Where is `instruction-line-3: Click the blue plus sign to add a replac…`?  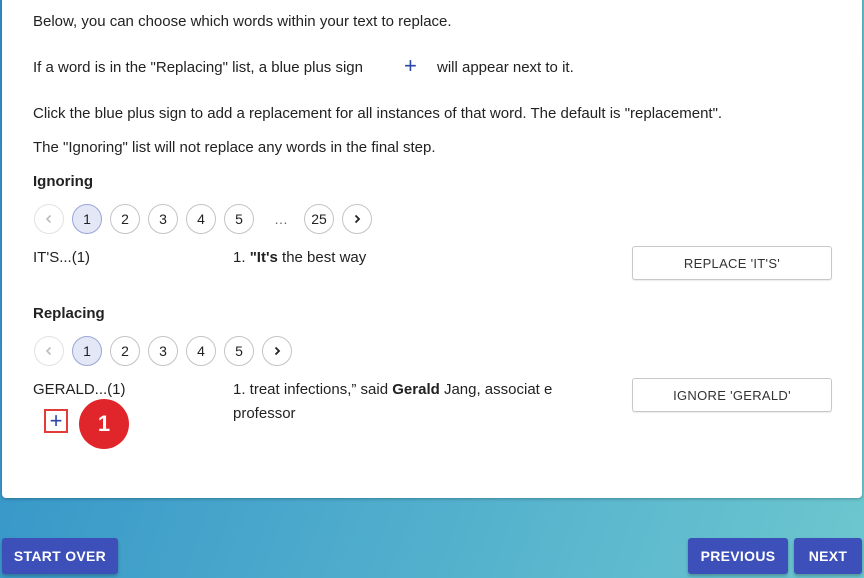 instruction-line-3: Click the blue plus sign to add a replac… is located at coordinates (378, 113).